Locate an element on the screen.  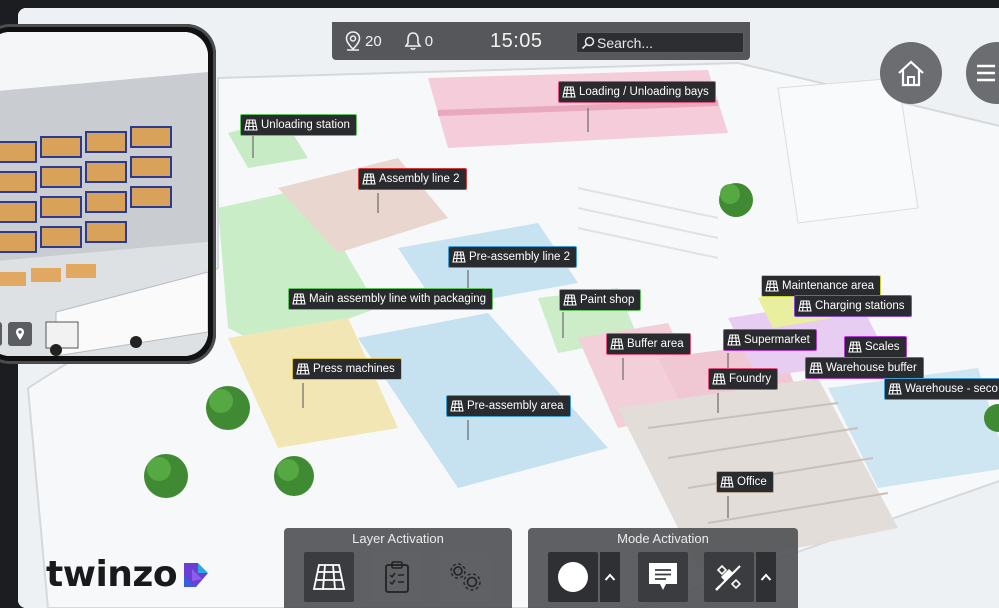
notification-counter: 0 is located at coordinates (418, 41).